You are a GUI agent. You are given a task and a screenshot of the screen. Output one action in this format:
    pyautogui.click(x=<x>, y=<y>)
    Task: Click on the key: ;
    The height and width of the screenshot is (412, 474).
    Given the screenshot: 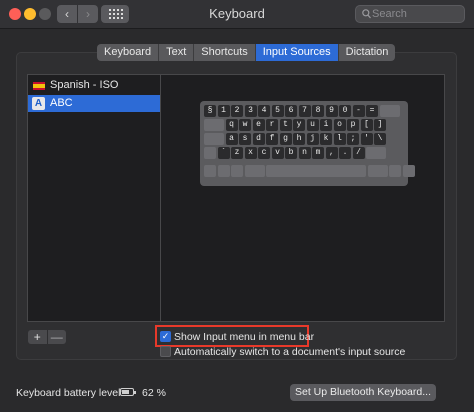 What is the action you would take?
    pyautogui.click(x=353, y=139)
    